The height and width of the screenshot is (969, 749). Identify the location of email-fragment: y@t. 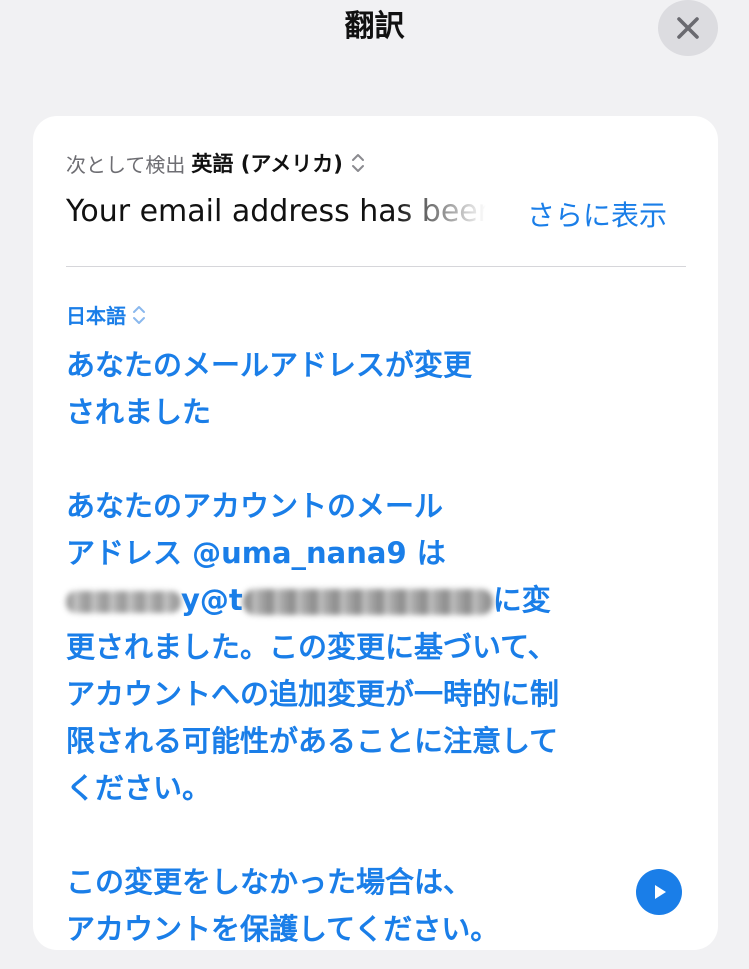
(212, 600).